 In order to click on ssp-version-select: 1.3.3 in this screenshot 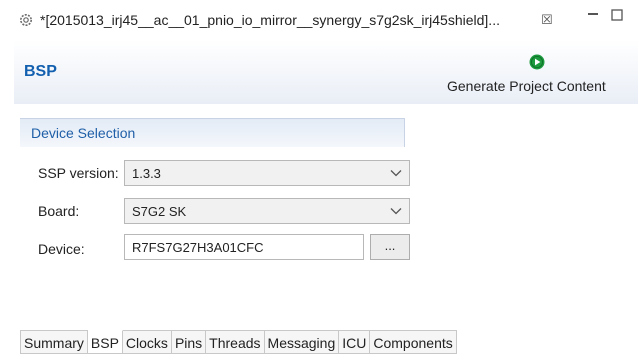, I will do `click(267, 173)`.